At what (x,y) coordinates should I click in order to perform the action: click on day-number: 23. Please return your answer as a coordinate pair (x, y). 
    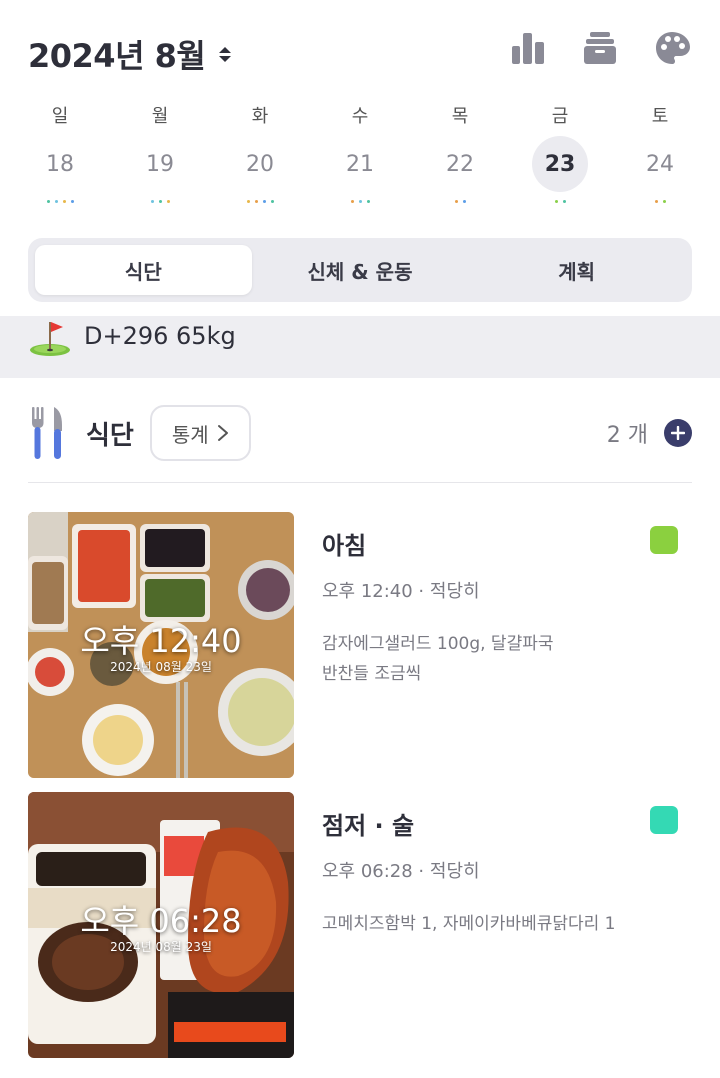
    Looking at the image, I should click on (560, 164).